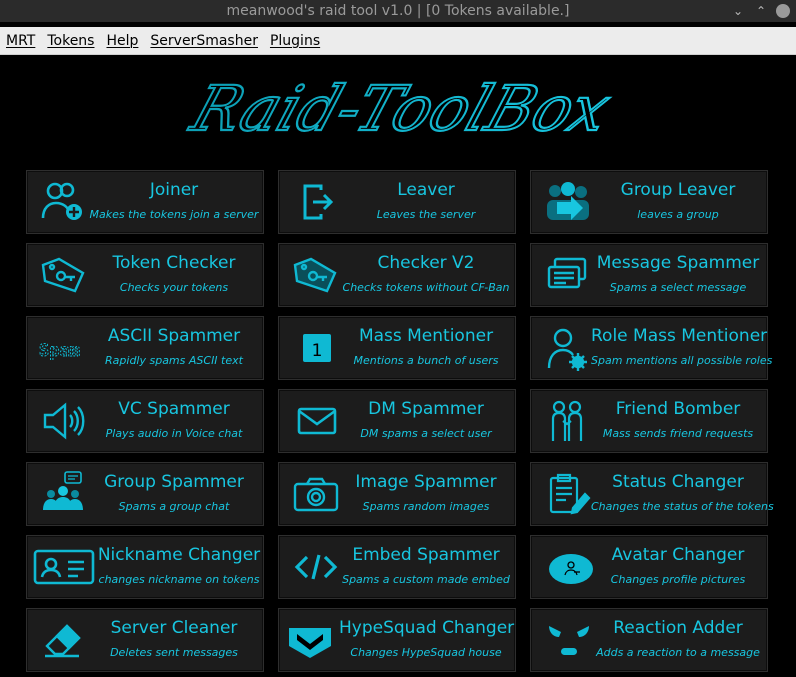  I want to click on camera-icon, so click(316, 494).